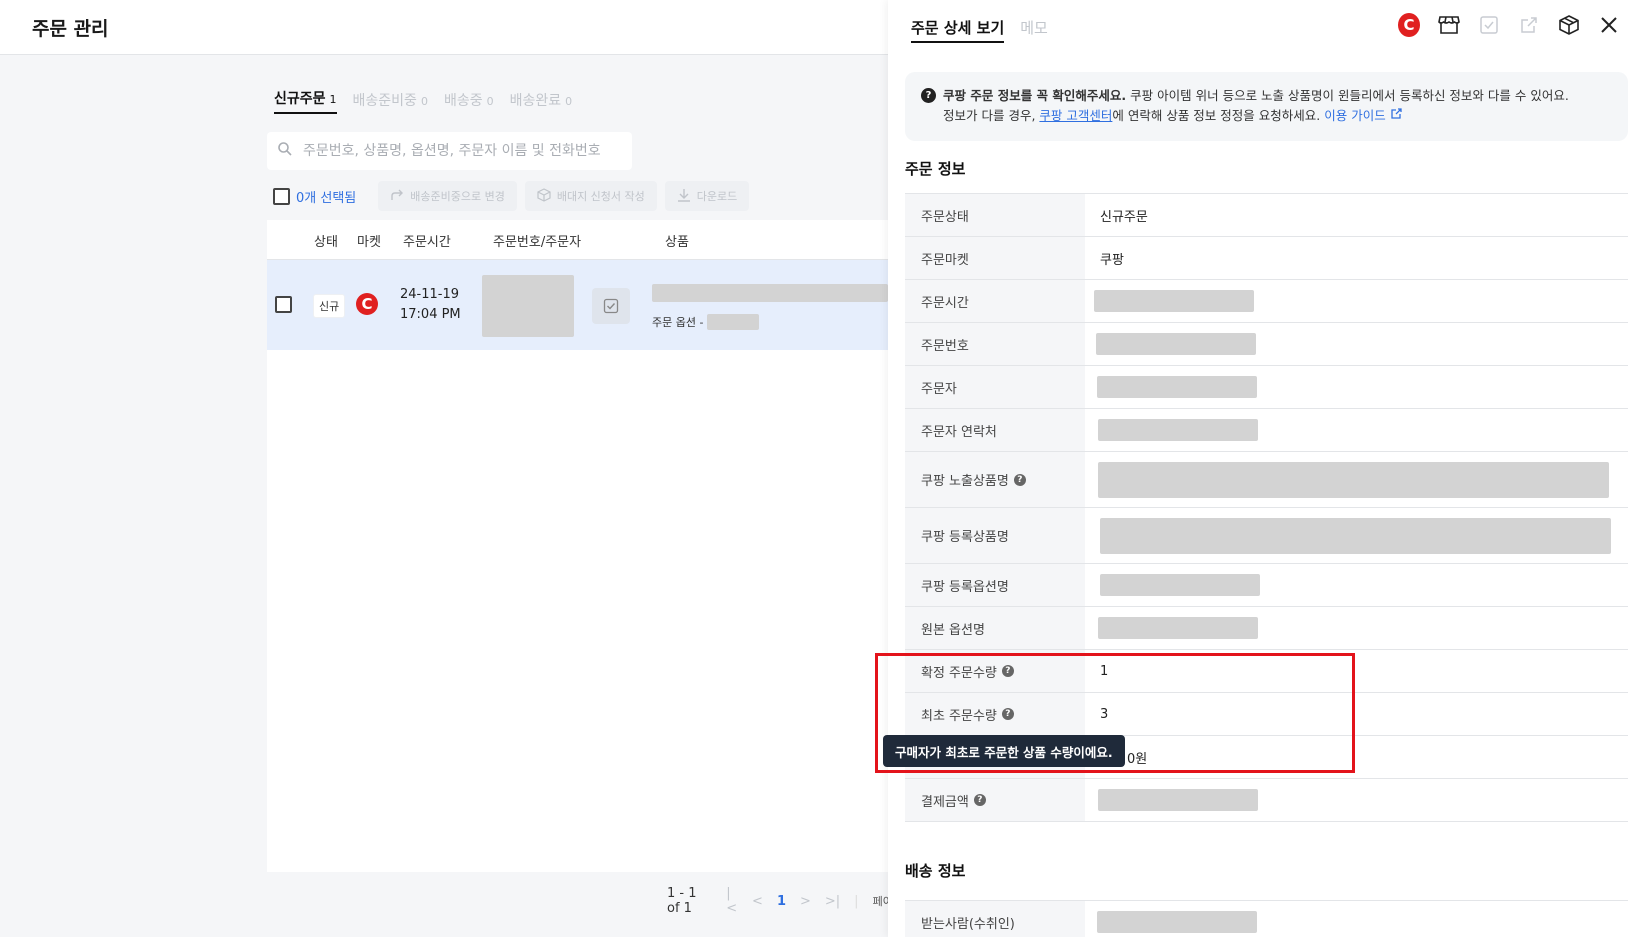 Image resolution: width=1634 pixels, height=937 pixels. I want to click on info-row-original-option: 원본 옵션명, so click(1266, 628).